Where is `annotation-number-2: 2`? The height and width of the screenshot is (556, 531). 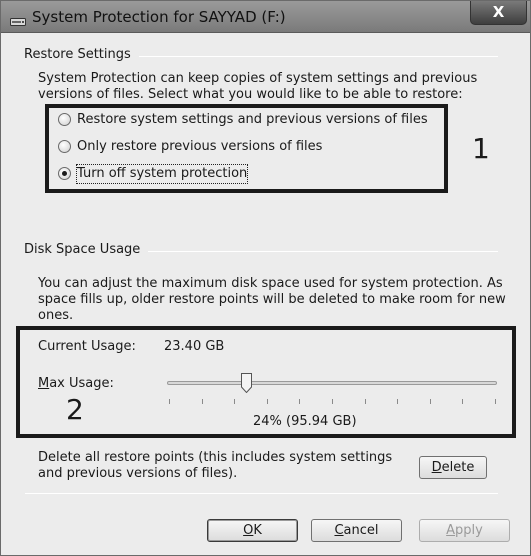 annotation-number-2: 2 is located at coordinates (75, 409).